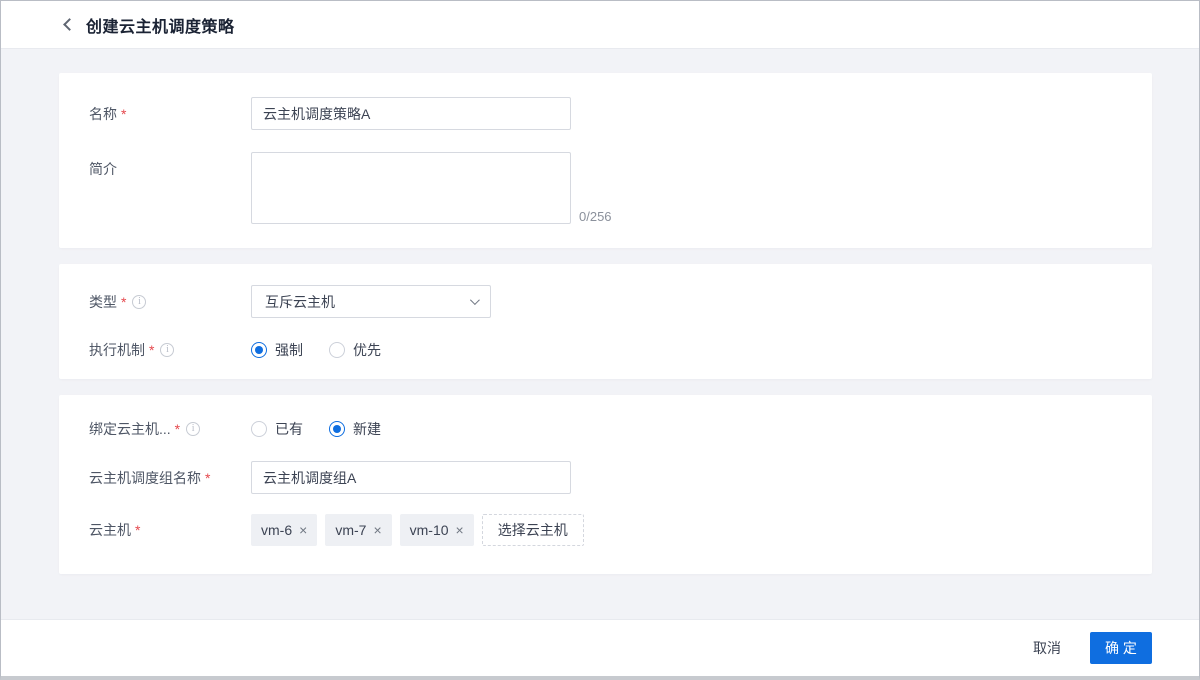 This screenshot has height=680, width=1200. What do you see at coordinates (108, 113) in the screenshot?
I see `name-label: 名称 *` at bounding box center [108, 113].